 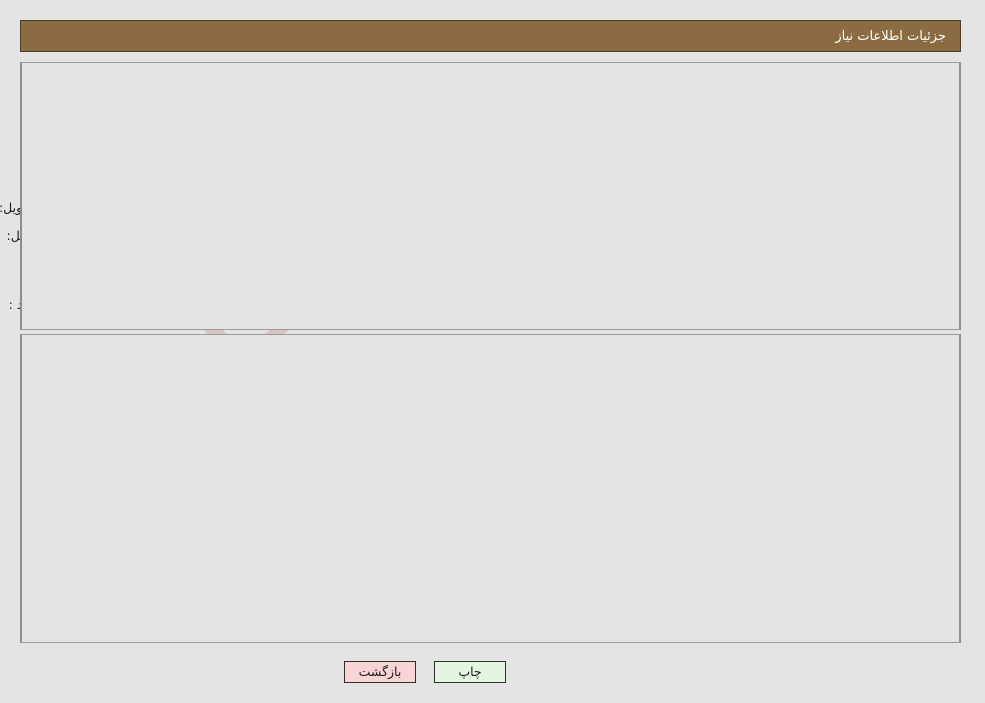 I want to click on page-header: جزئیات اطلاعات نیاز, so click(x=490, y=36).